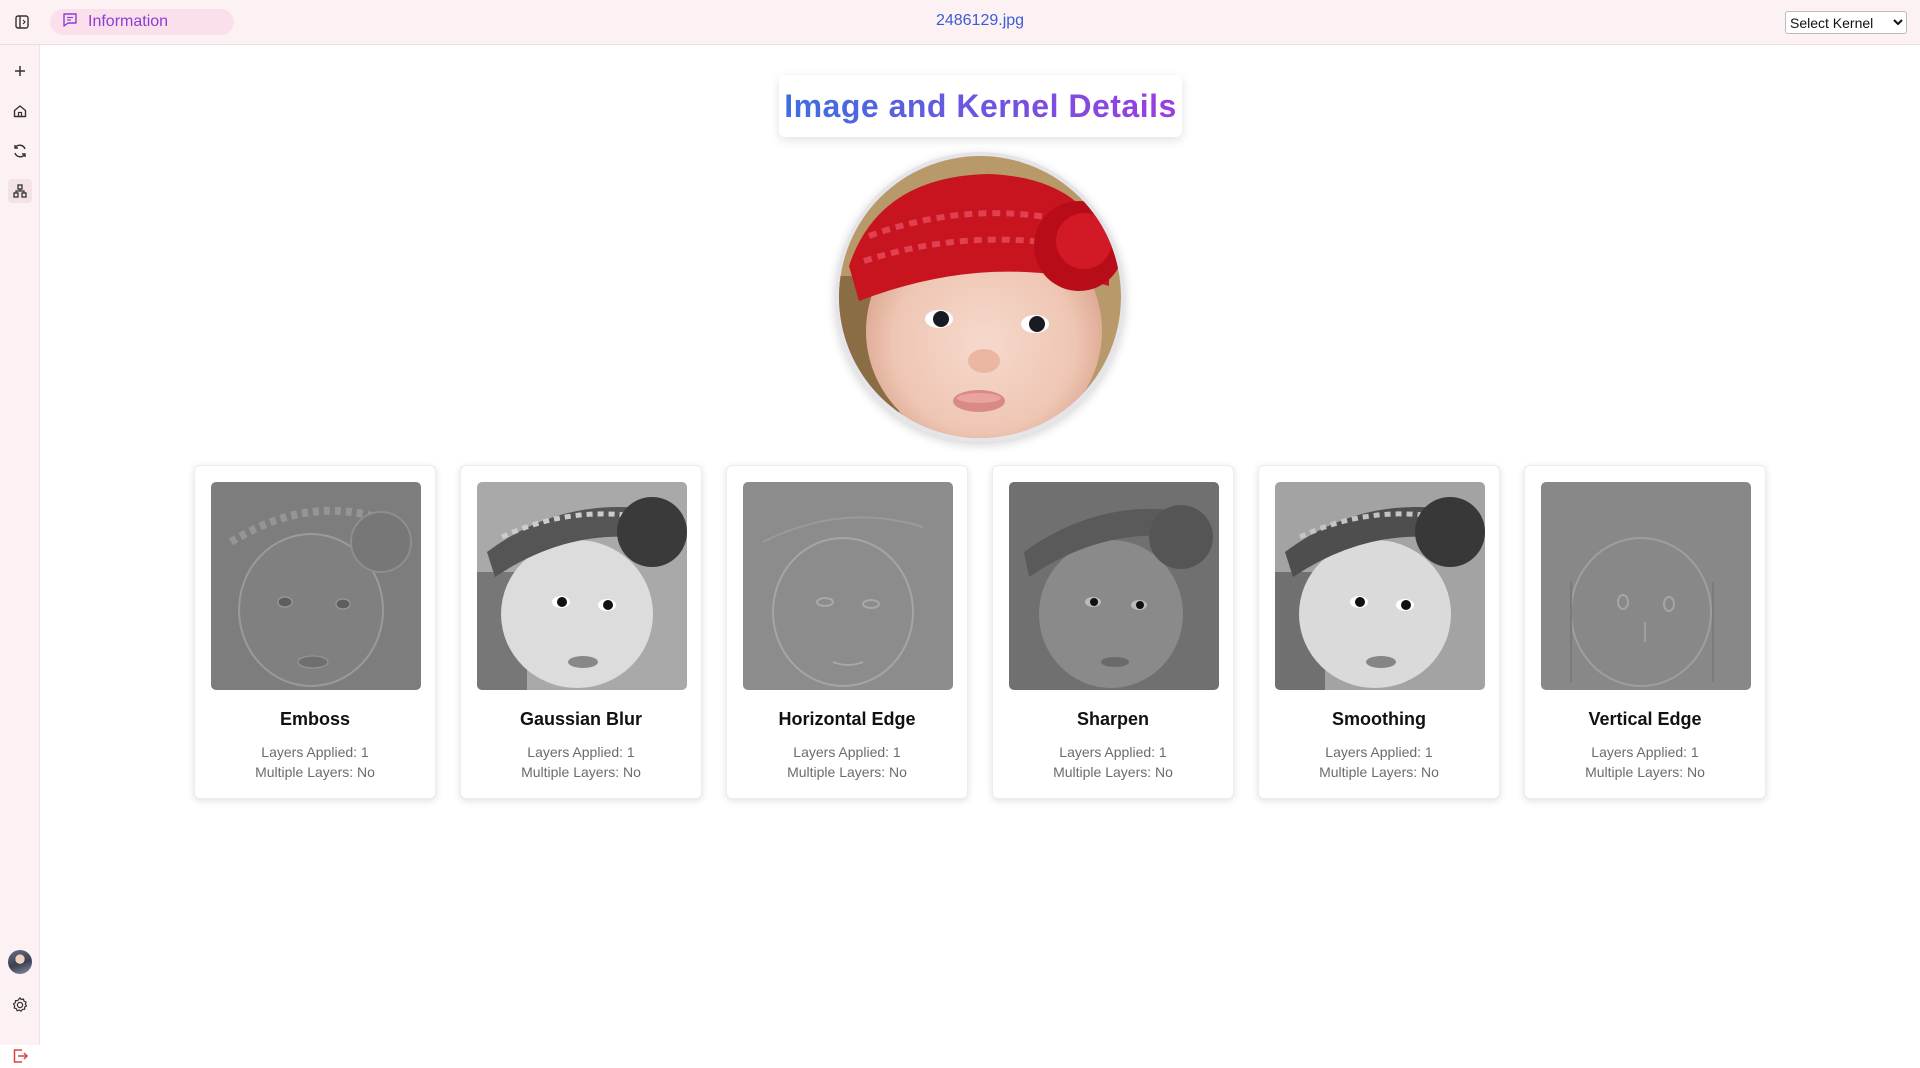 Image resolution: width=1920 pixels, height=1068 pixels. Describe the element at coordinates (1114, 586) in the screenshot. I see `kernel-image-sharpen` at that location.